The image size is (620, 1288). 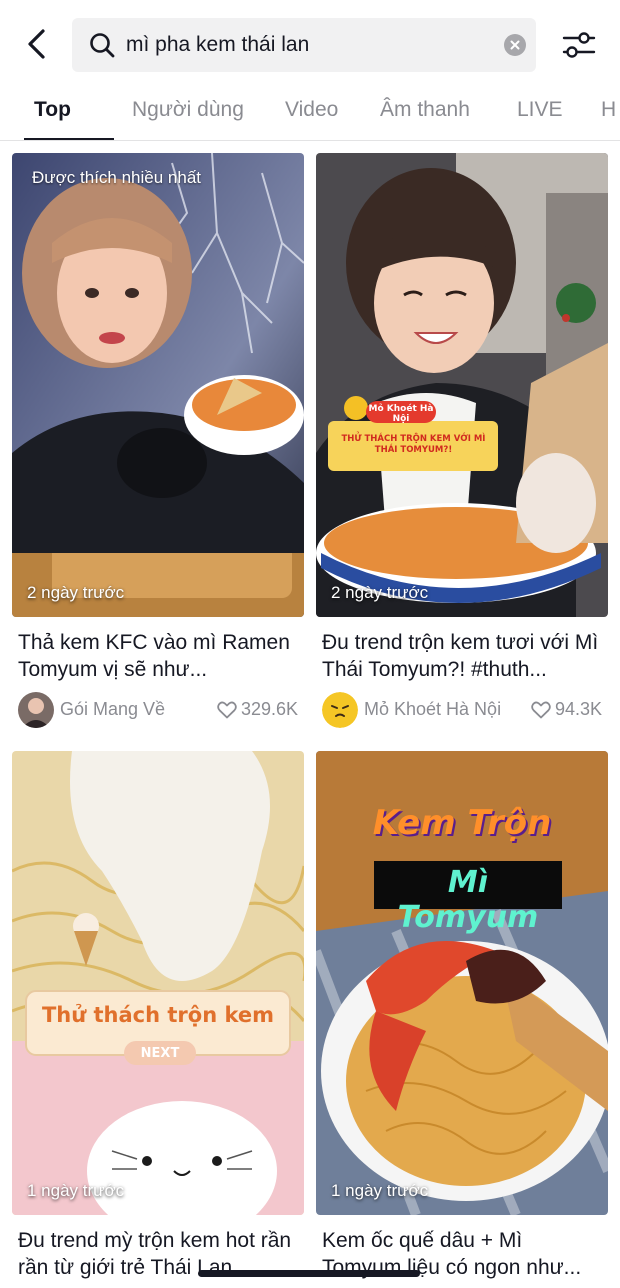 I want to click on video-meta: Gói Mang Về 329.6K, so click(x=161, y=710).